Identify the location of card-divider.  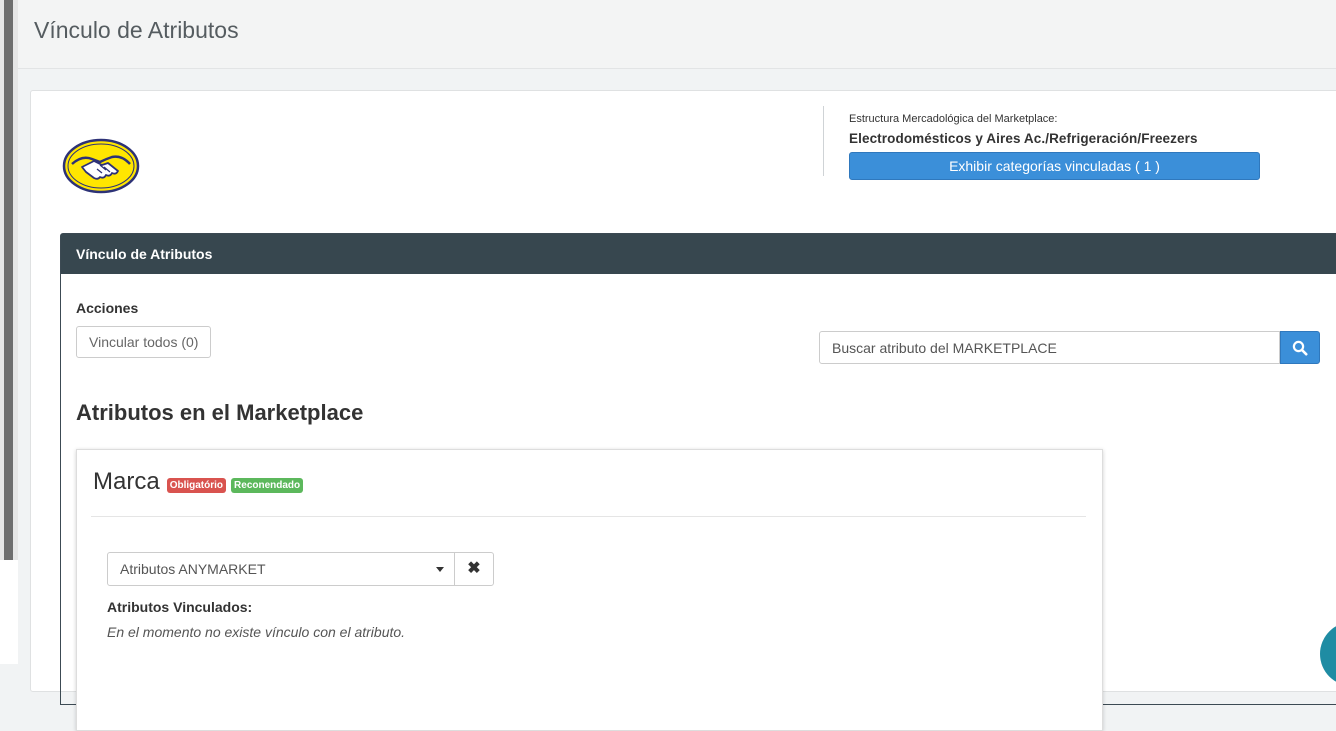
(588, 516).